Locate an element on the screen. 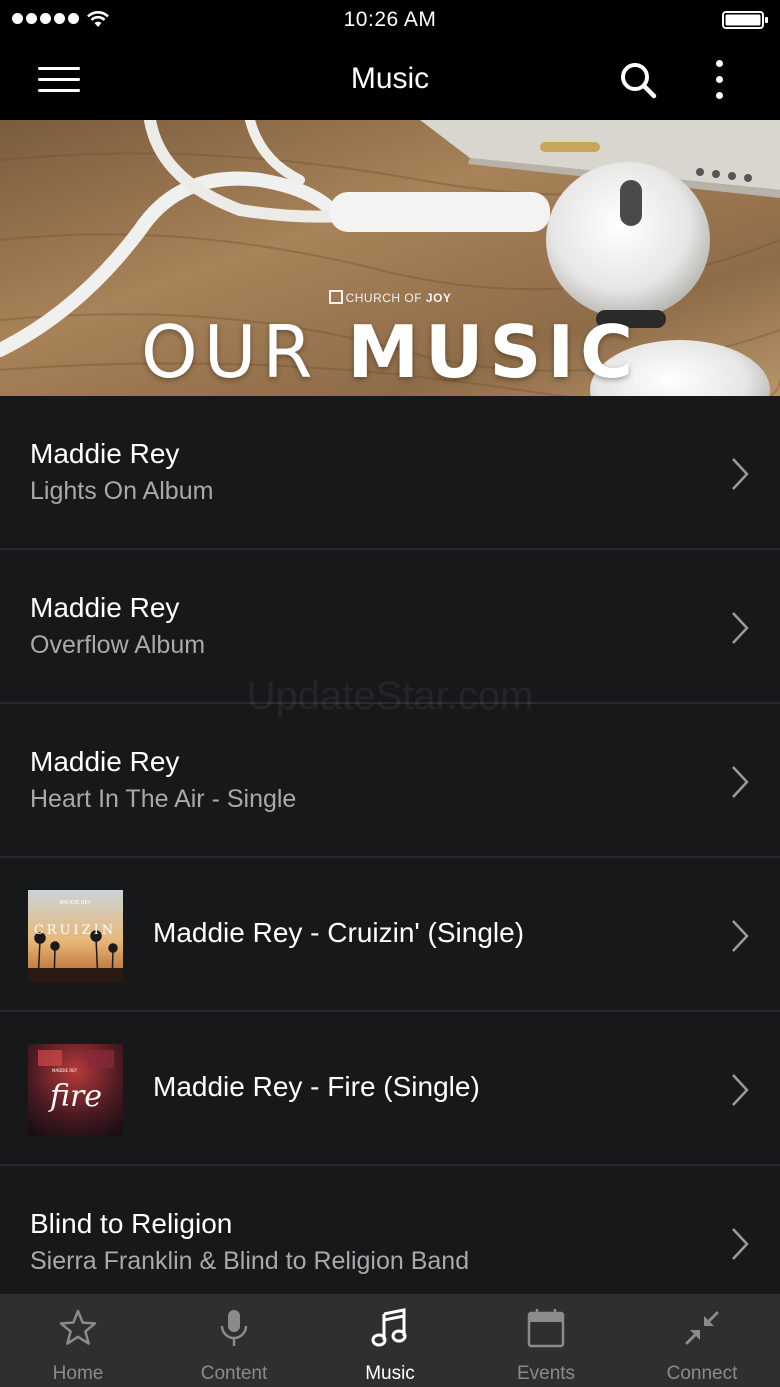 The image size is (780, 1387). tab-events: Events is located at coordinates (546, 1340).